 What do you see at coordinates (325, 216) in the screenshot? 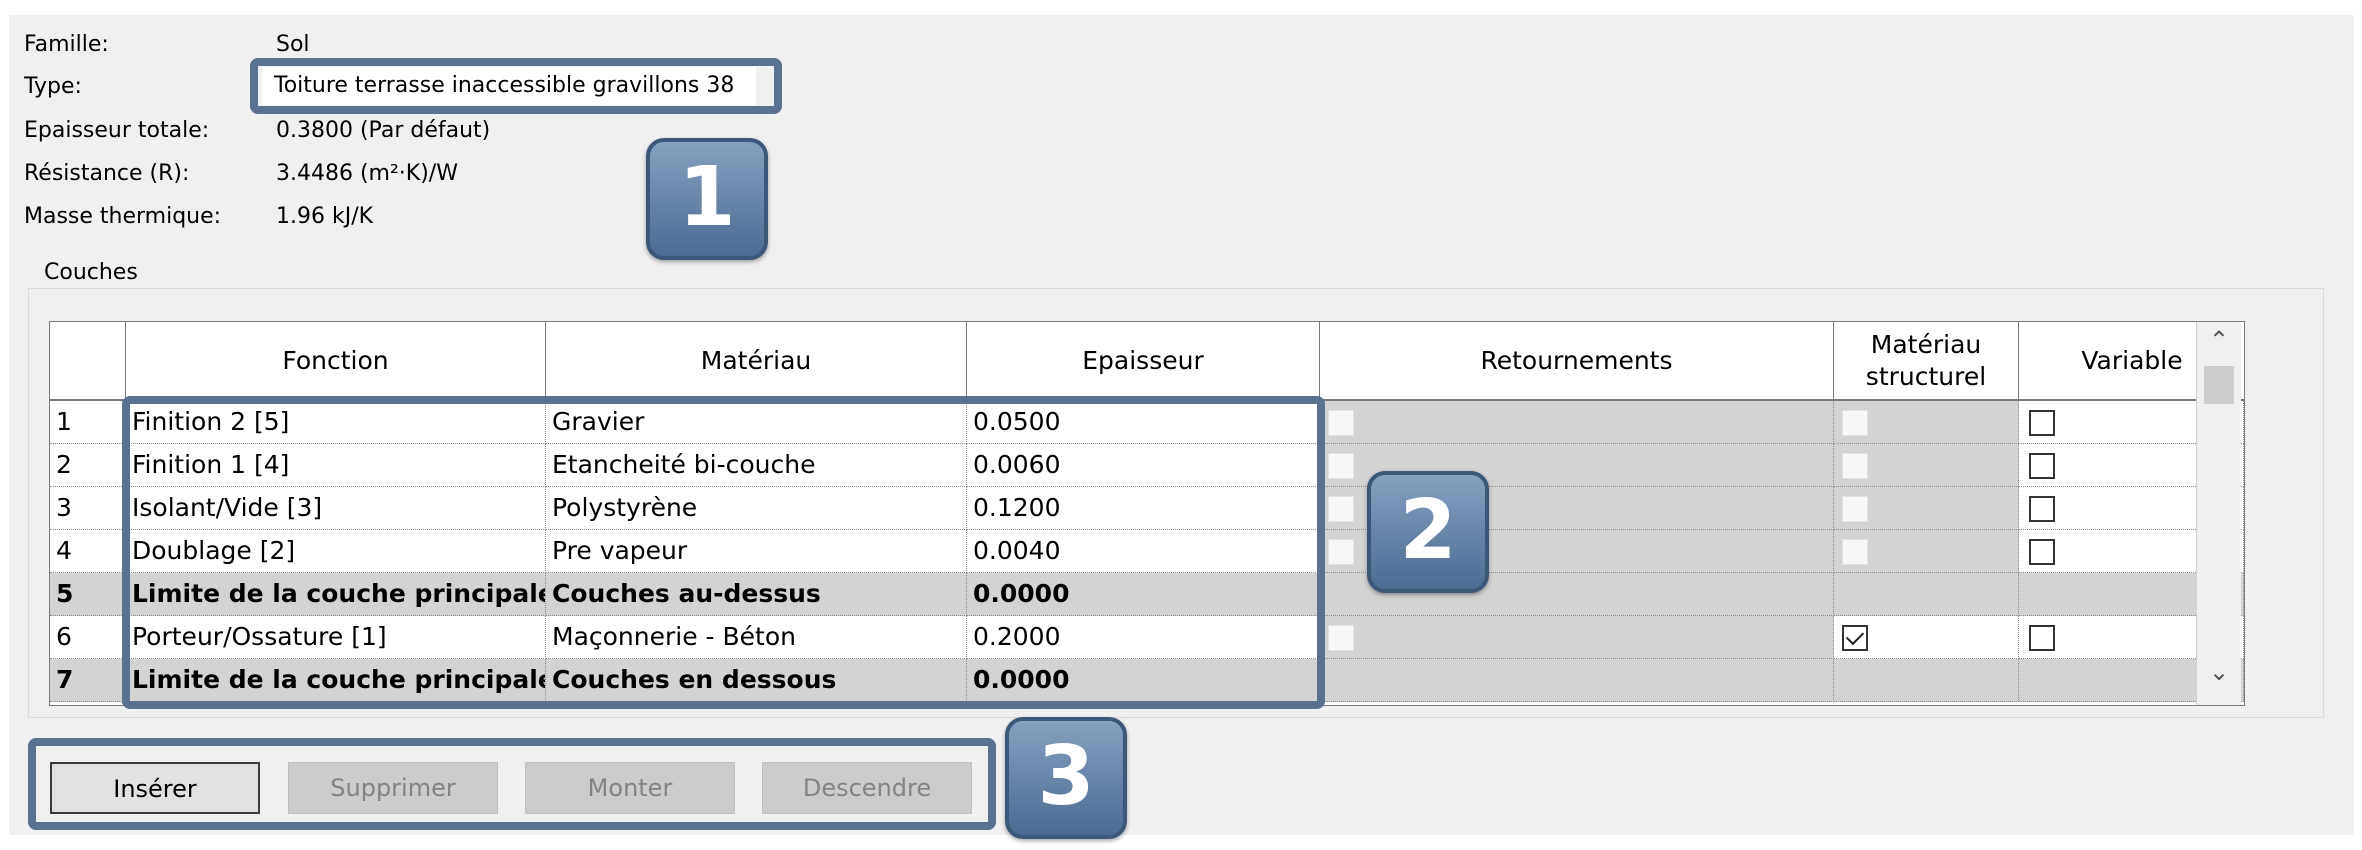
I see `masse-thermique-value: 1.96 kJ/K` at bounding box center [325, 216].